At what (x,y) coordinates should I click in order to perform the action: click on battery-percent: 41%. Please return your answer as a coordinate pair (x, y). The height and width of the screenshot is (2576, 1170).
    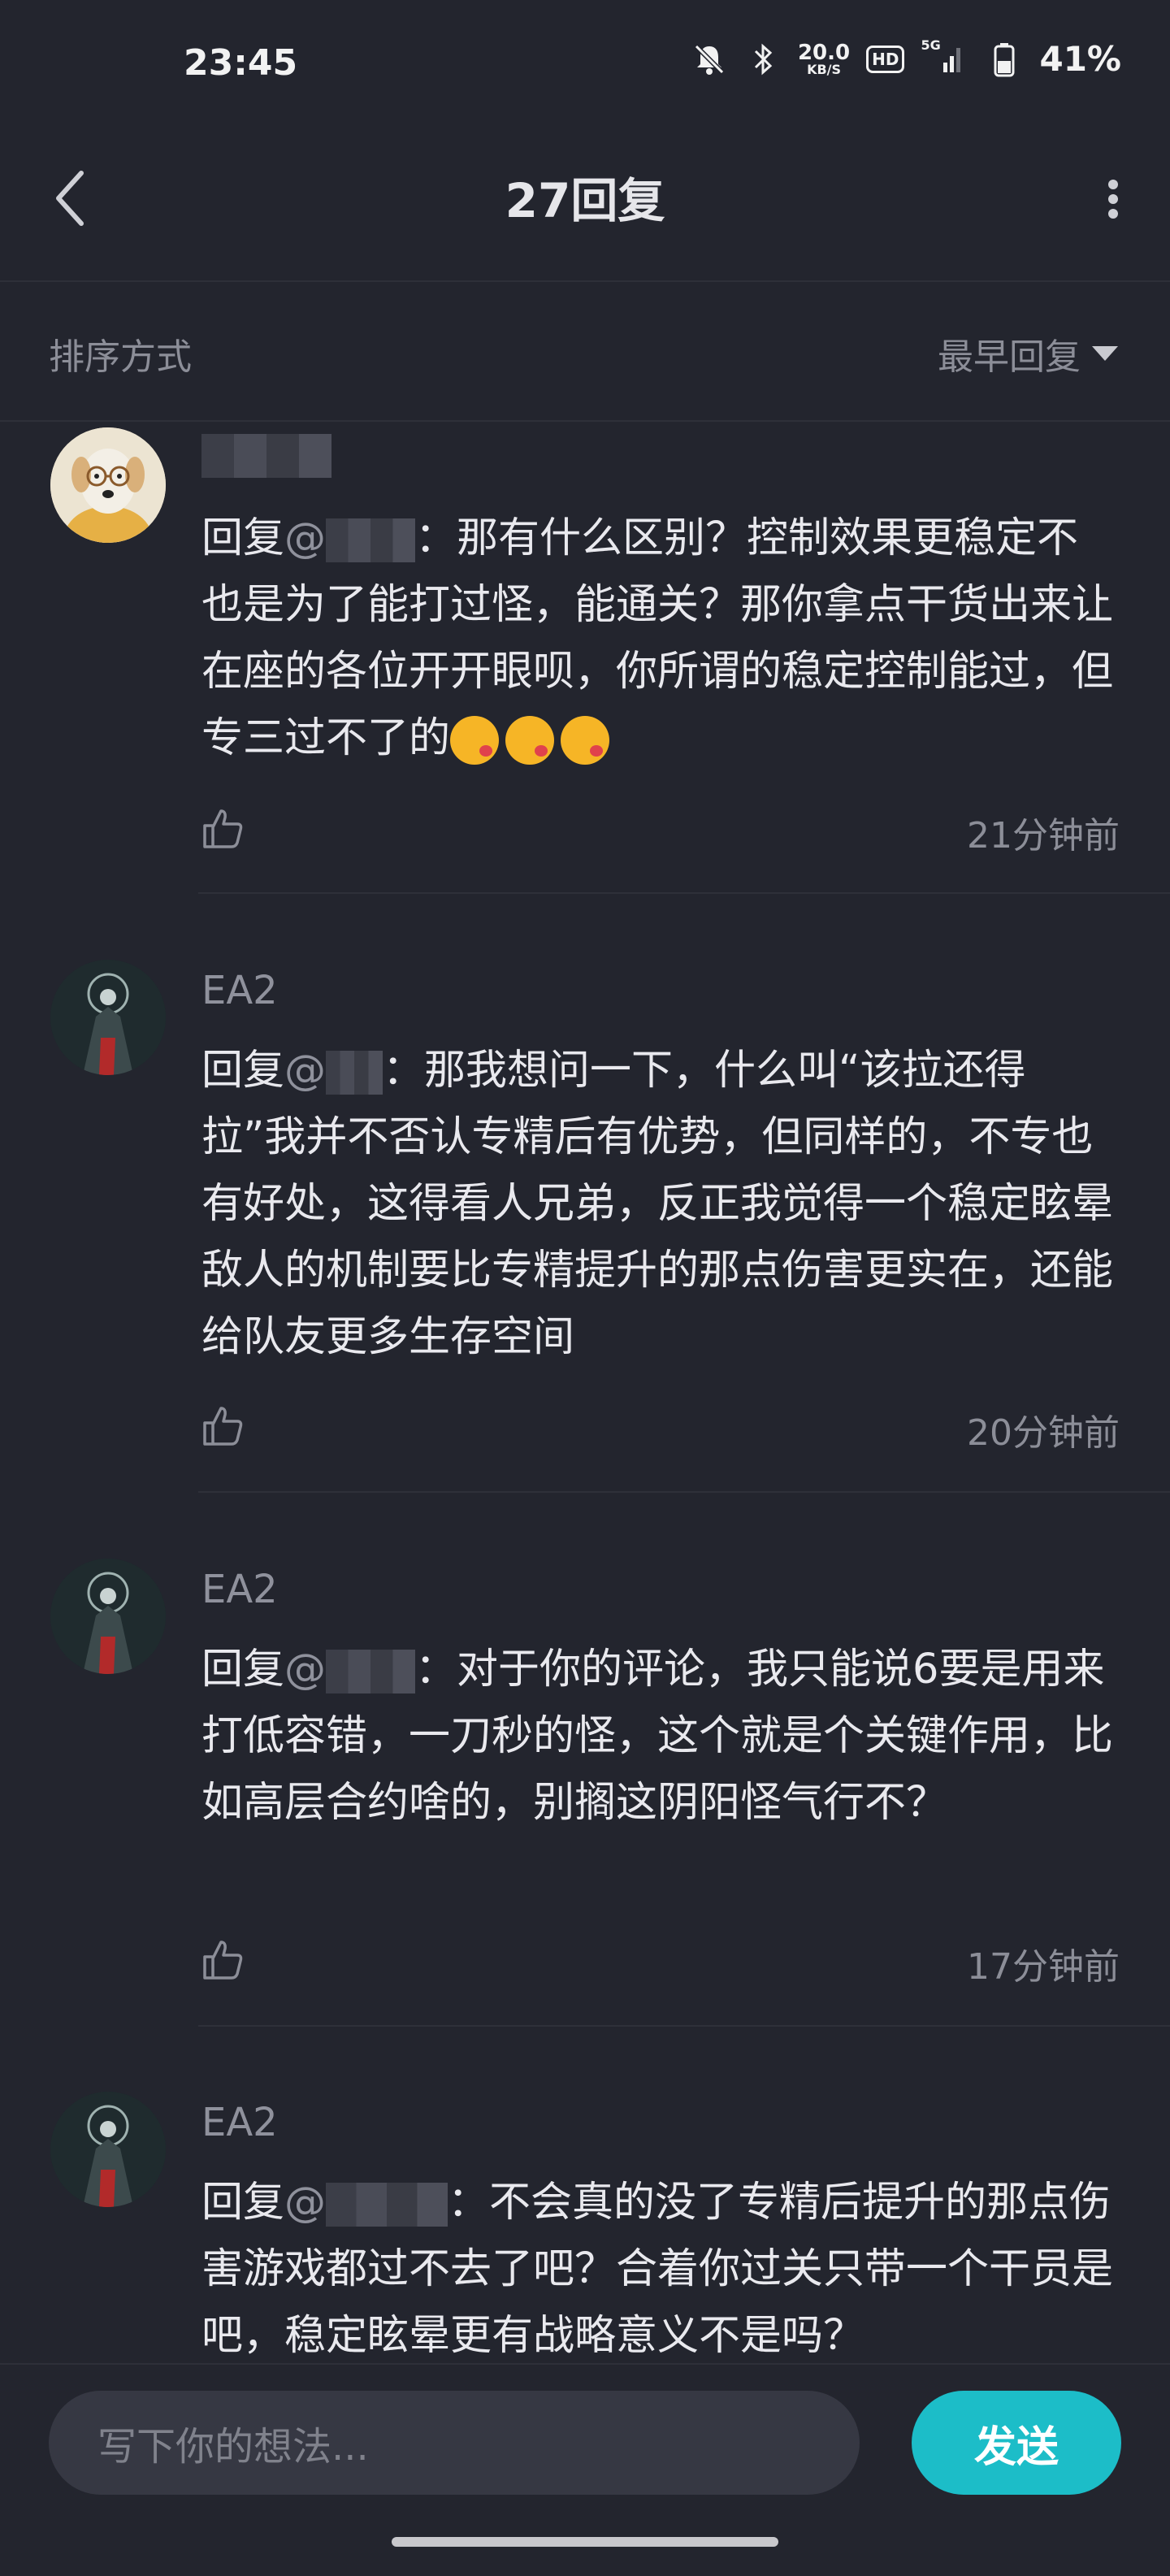
    Looking at the image, I should click on (1080, 59).